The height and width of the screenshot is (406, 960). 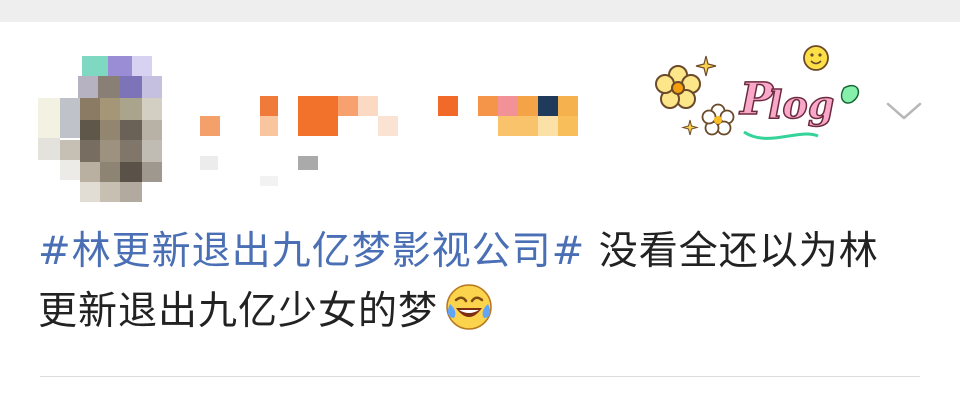 What do you see at coordinates (480, 376) in the screenshot?
I see `divider` at bounding box center [480, 376].